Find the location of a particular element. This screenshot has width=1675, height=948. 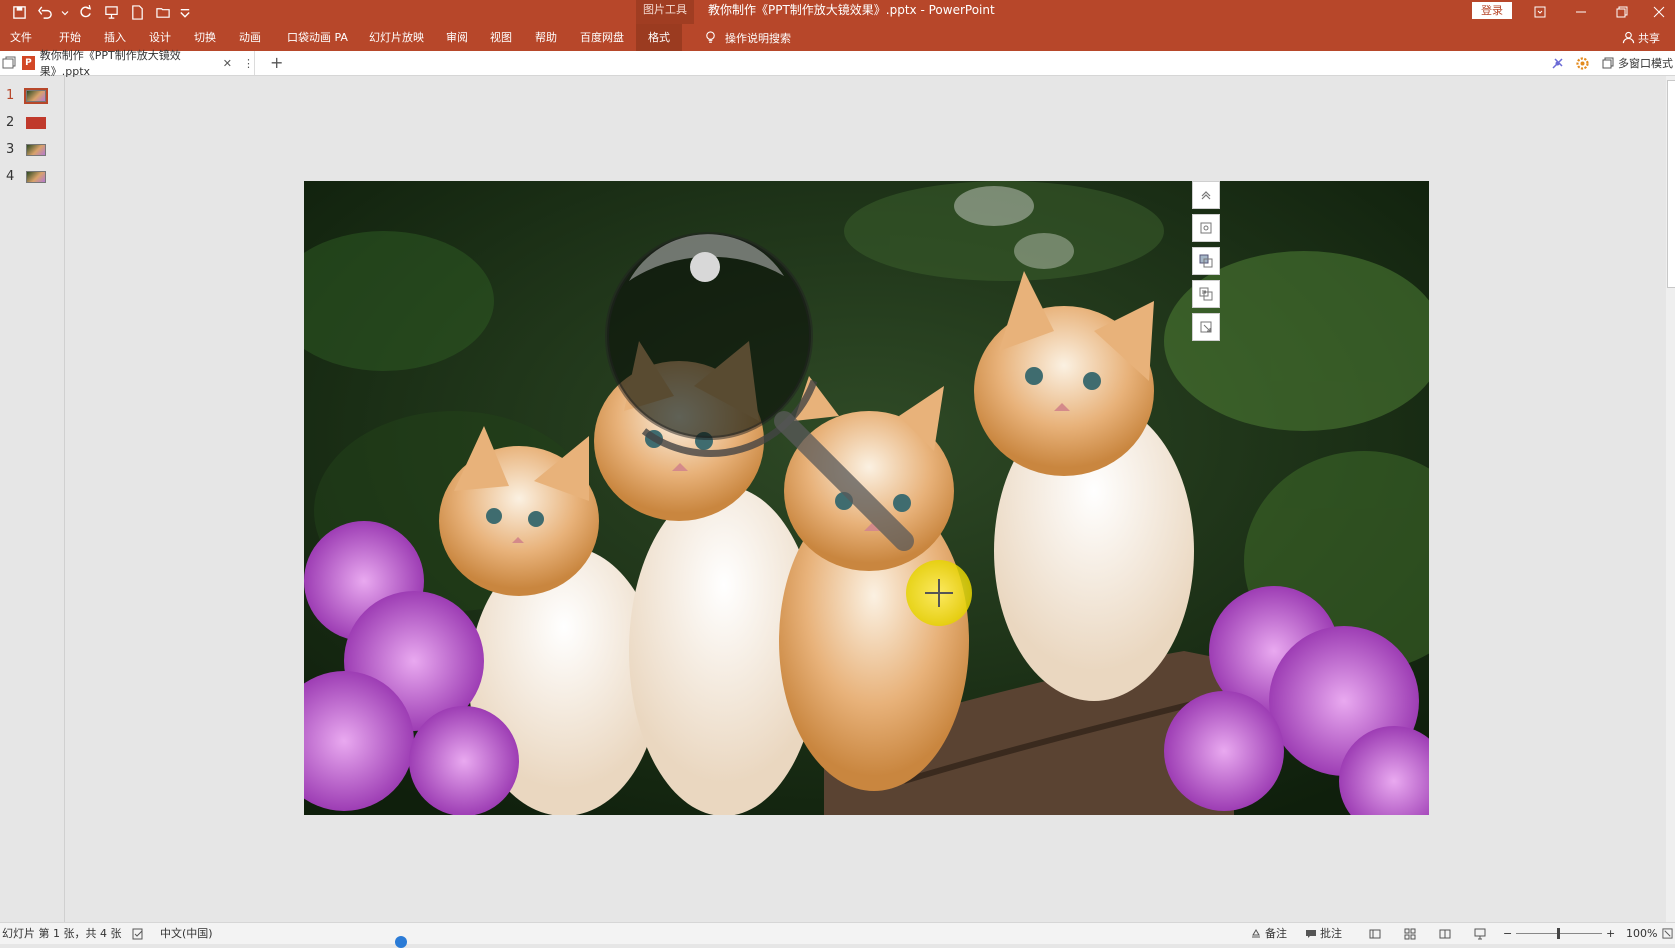

thumbnail-slide-1: 1 is located at coordinates (32, 96).